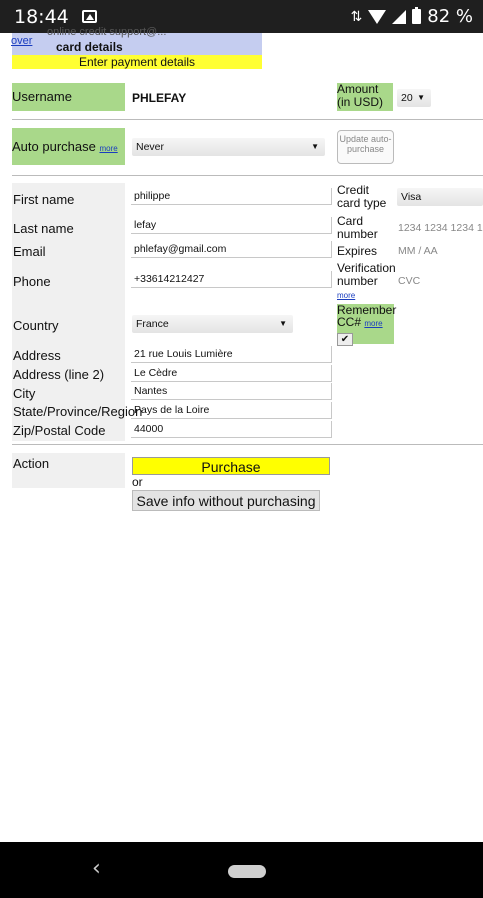 The width and height of the screenshot is (483, 898). I want to click on email-field: phlefay@gmail.com, so click(231, 249).